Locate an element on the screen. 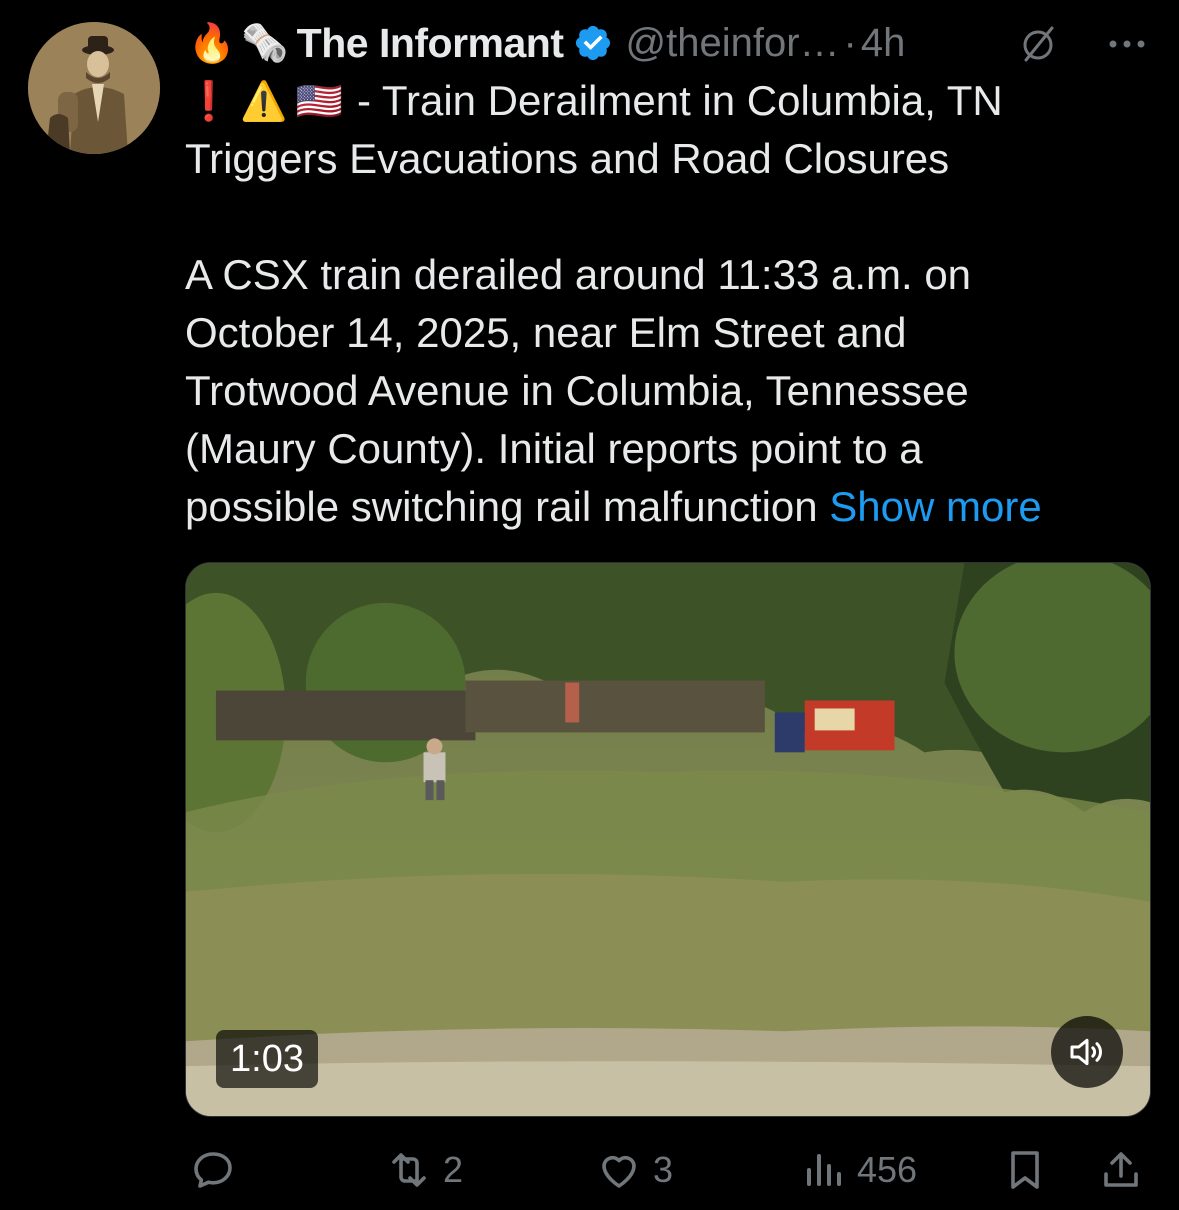 Image resolution: width=1179 pixels, height=1210 pixels. us-flag-emoji: 🇺🇸 is located at coordinates (319, 101).